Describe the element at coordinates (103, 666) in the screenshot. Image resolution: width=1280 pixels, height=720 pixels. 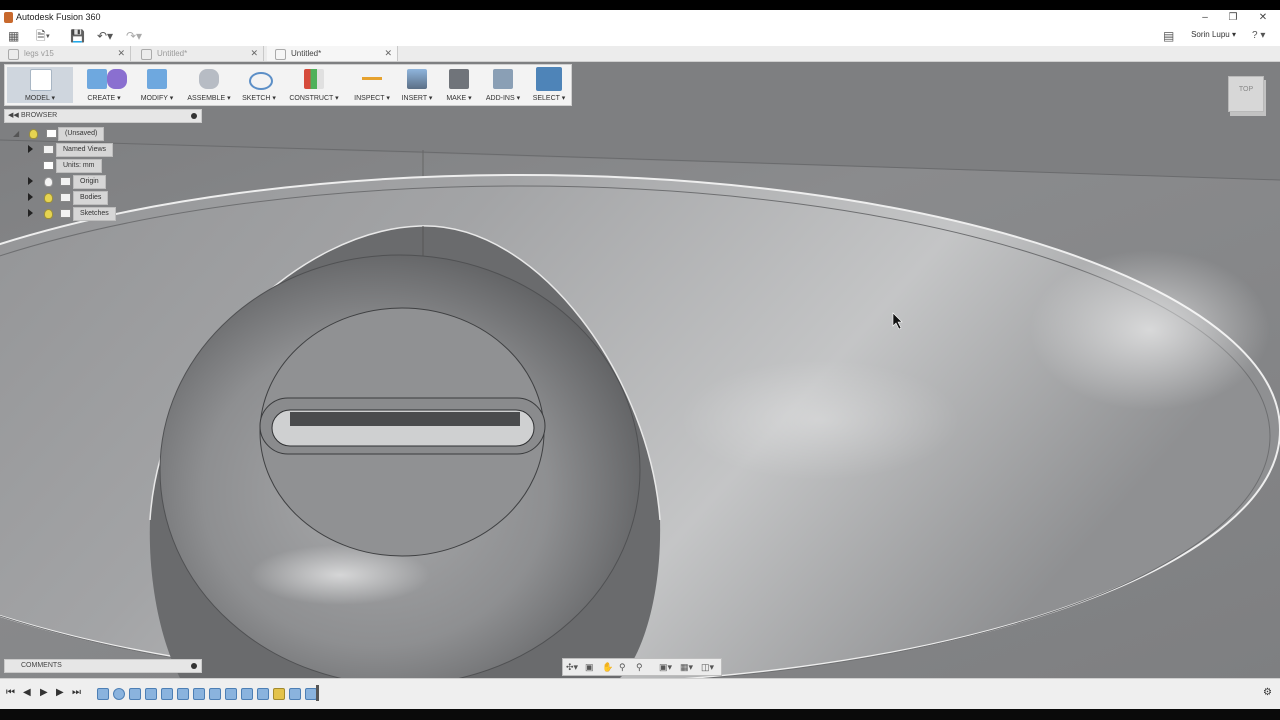
I see `comments-panel-header: COMMENTS` at that location.